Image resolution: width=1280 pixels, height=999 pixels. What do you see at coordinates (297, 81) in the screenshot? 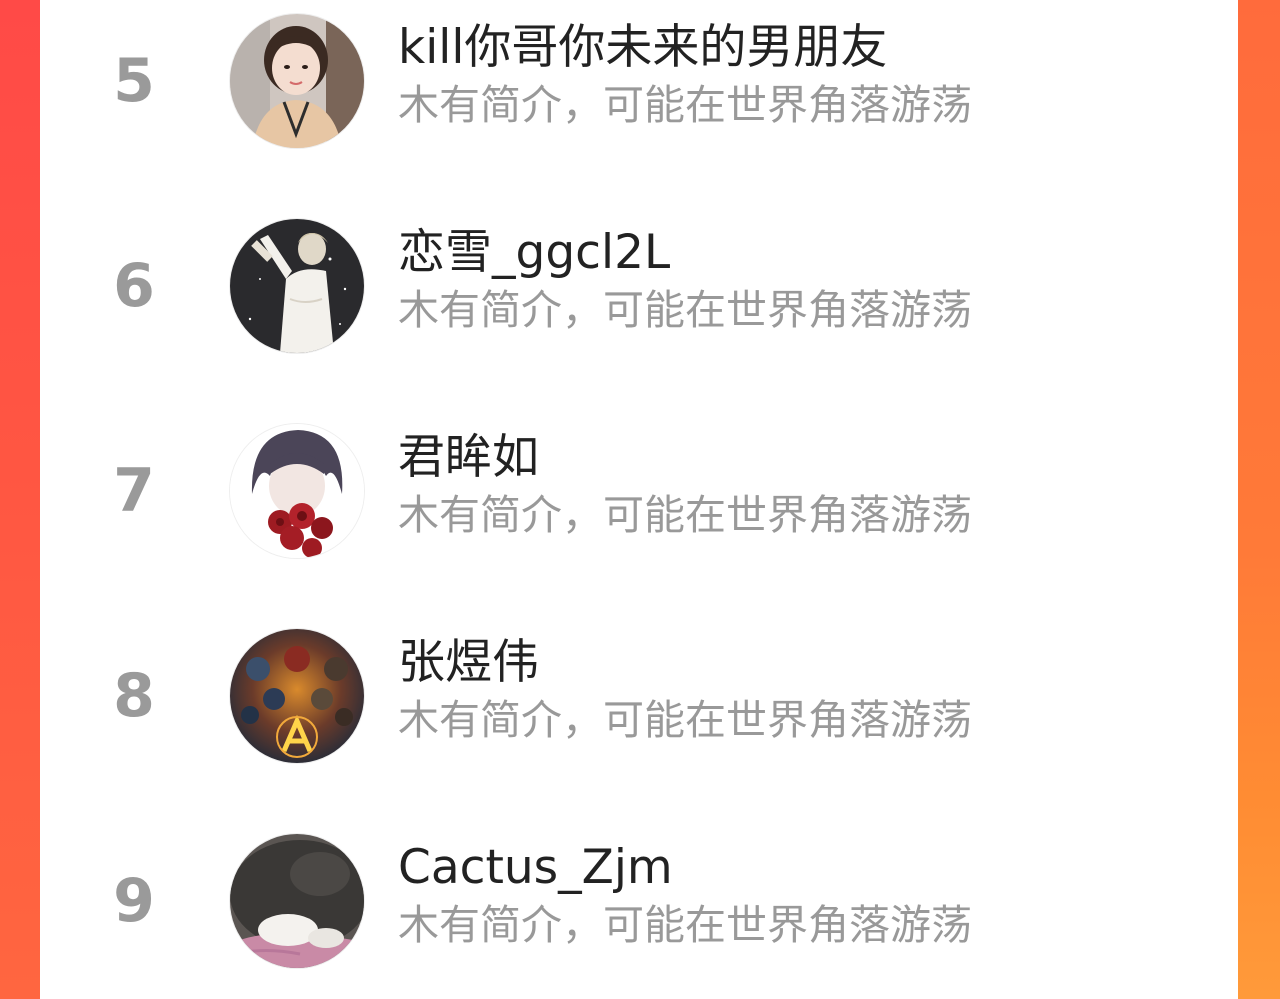
I see `girl-photo-avatar-icon` at bounding box center [297, 81].